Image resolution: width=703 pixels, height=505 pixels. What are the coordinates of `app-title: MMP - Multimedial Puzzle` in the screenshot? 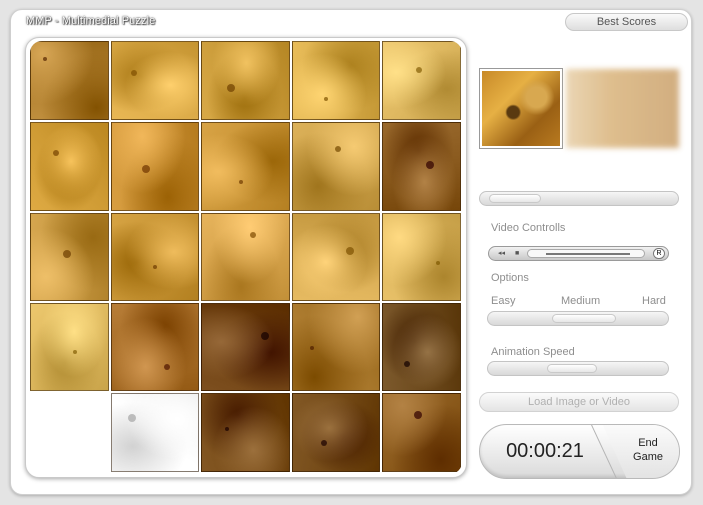 It's located at (91, 21).